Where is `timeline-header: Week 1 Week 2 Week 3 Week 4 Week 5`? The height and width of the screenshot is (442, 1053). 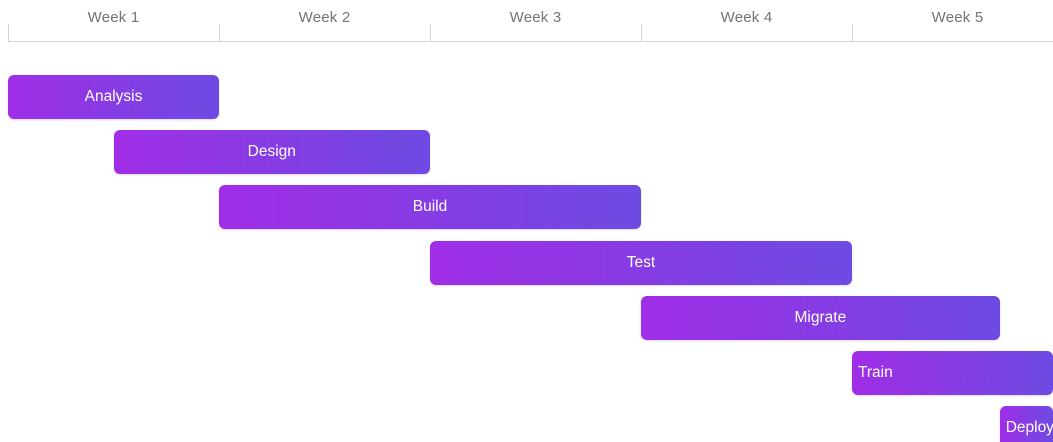 timeline-header: Week 1 Week 2 Week 3 Week 4 Week 5 is located at coordinates (526, 22).